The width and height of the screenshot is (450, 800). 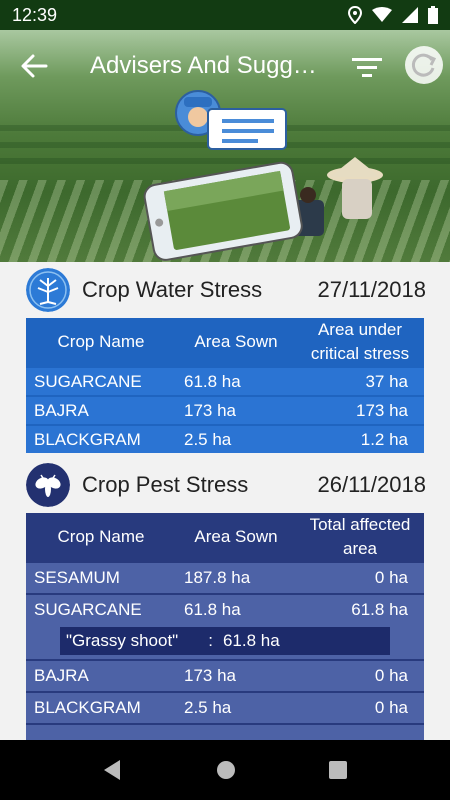 I want to click on filter-icon, so click(x=367, y=67).